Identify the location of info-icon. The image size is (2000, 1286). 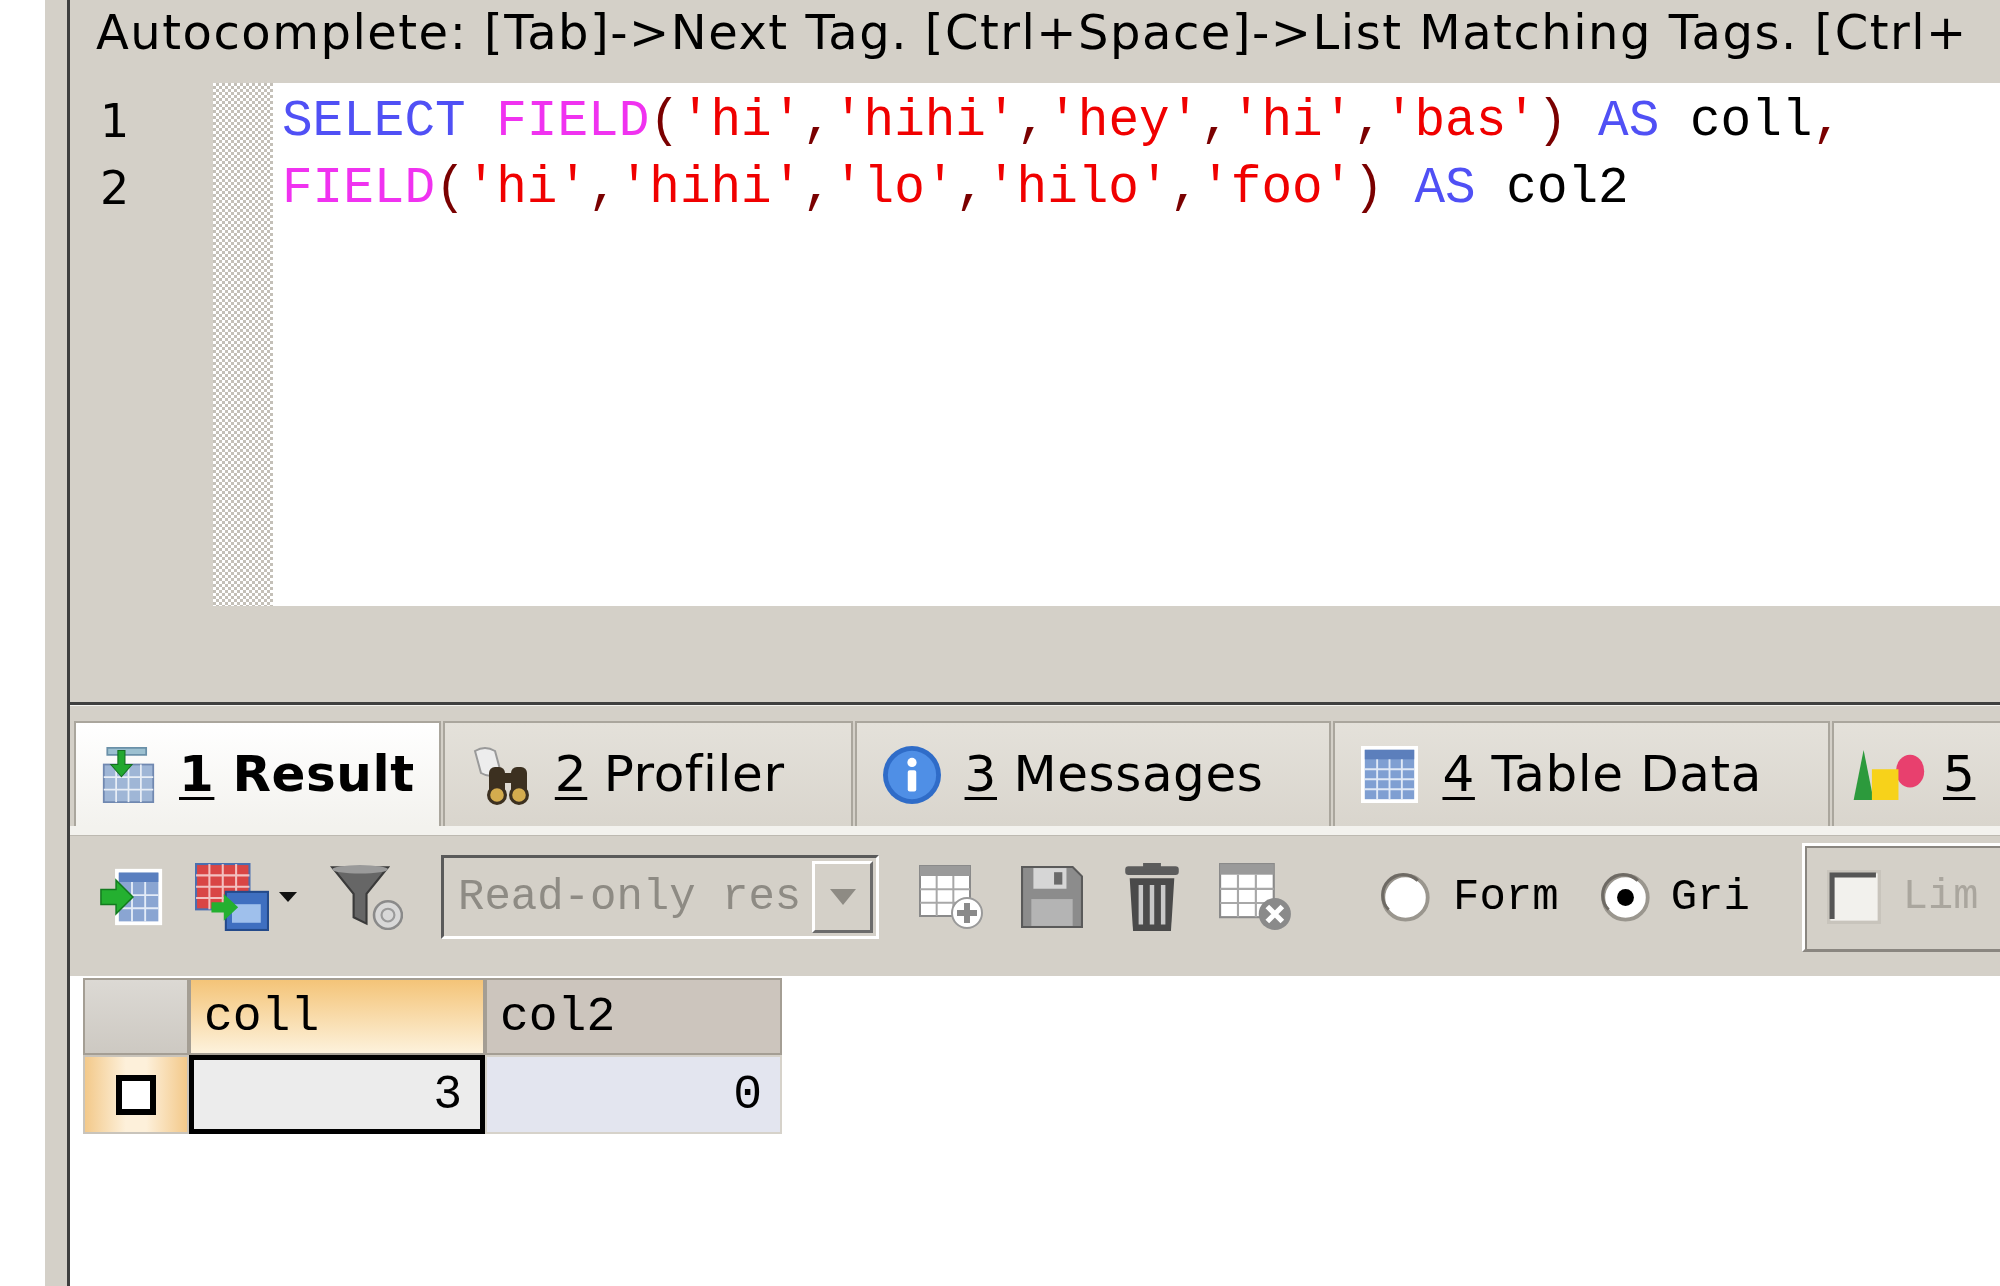
(911, 774).